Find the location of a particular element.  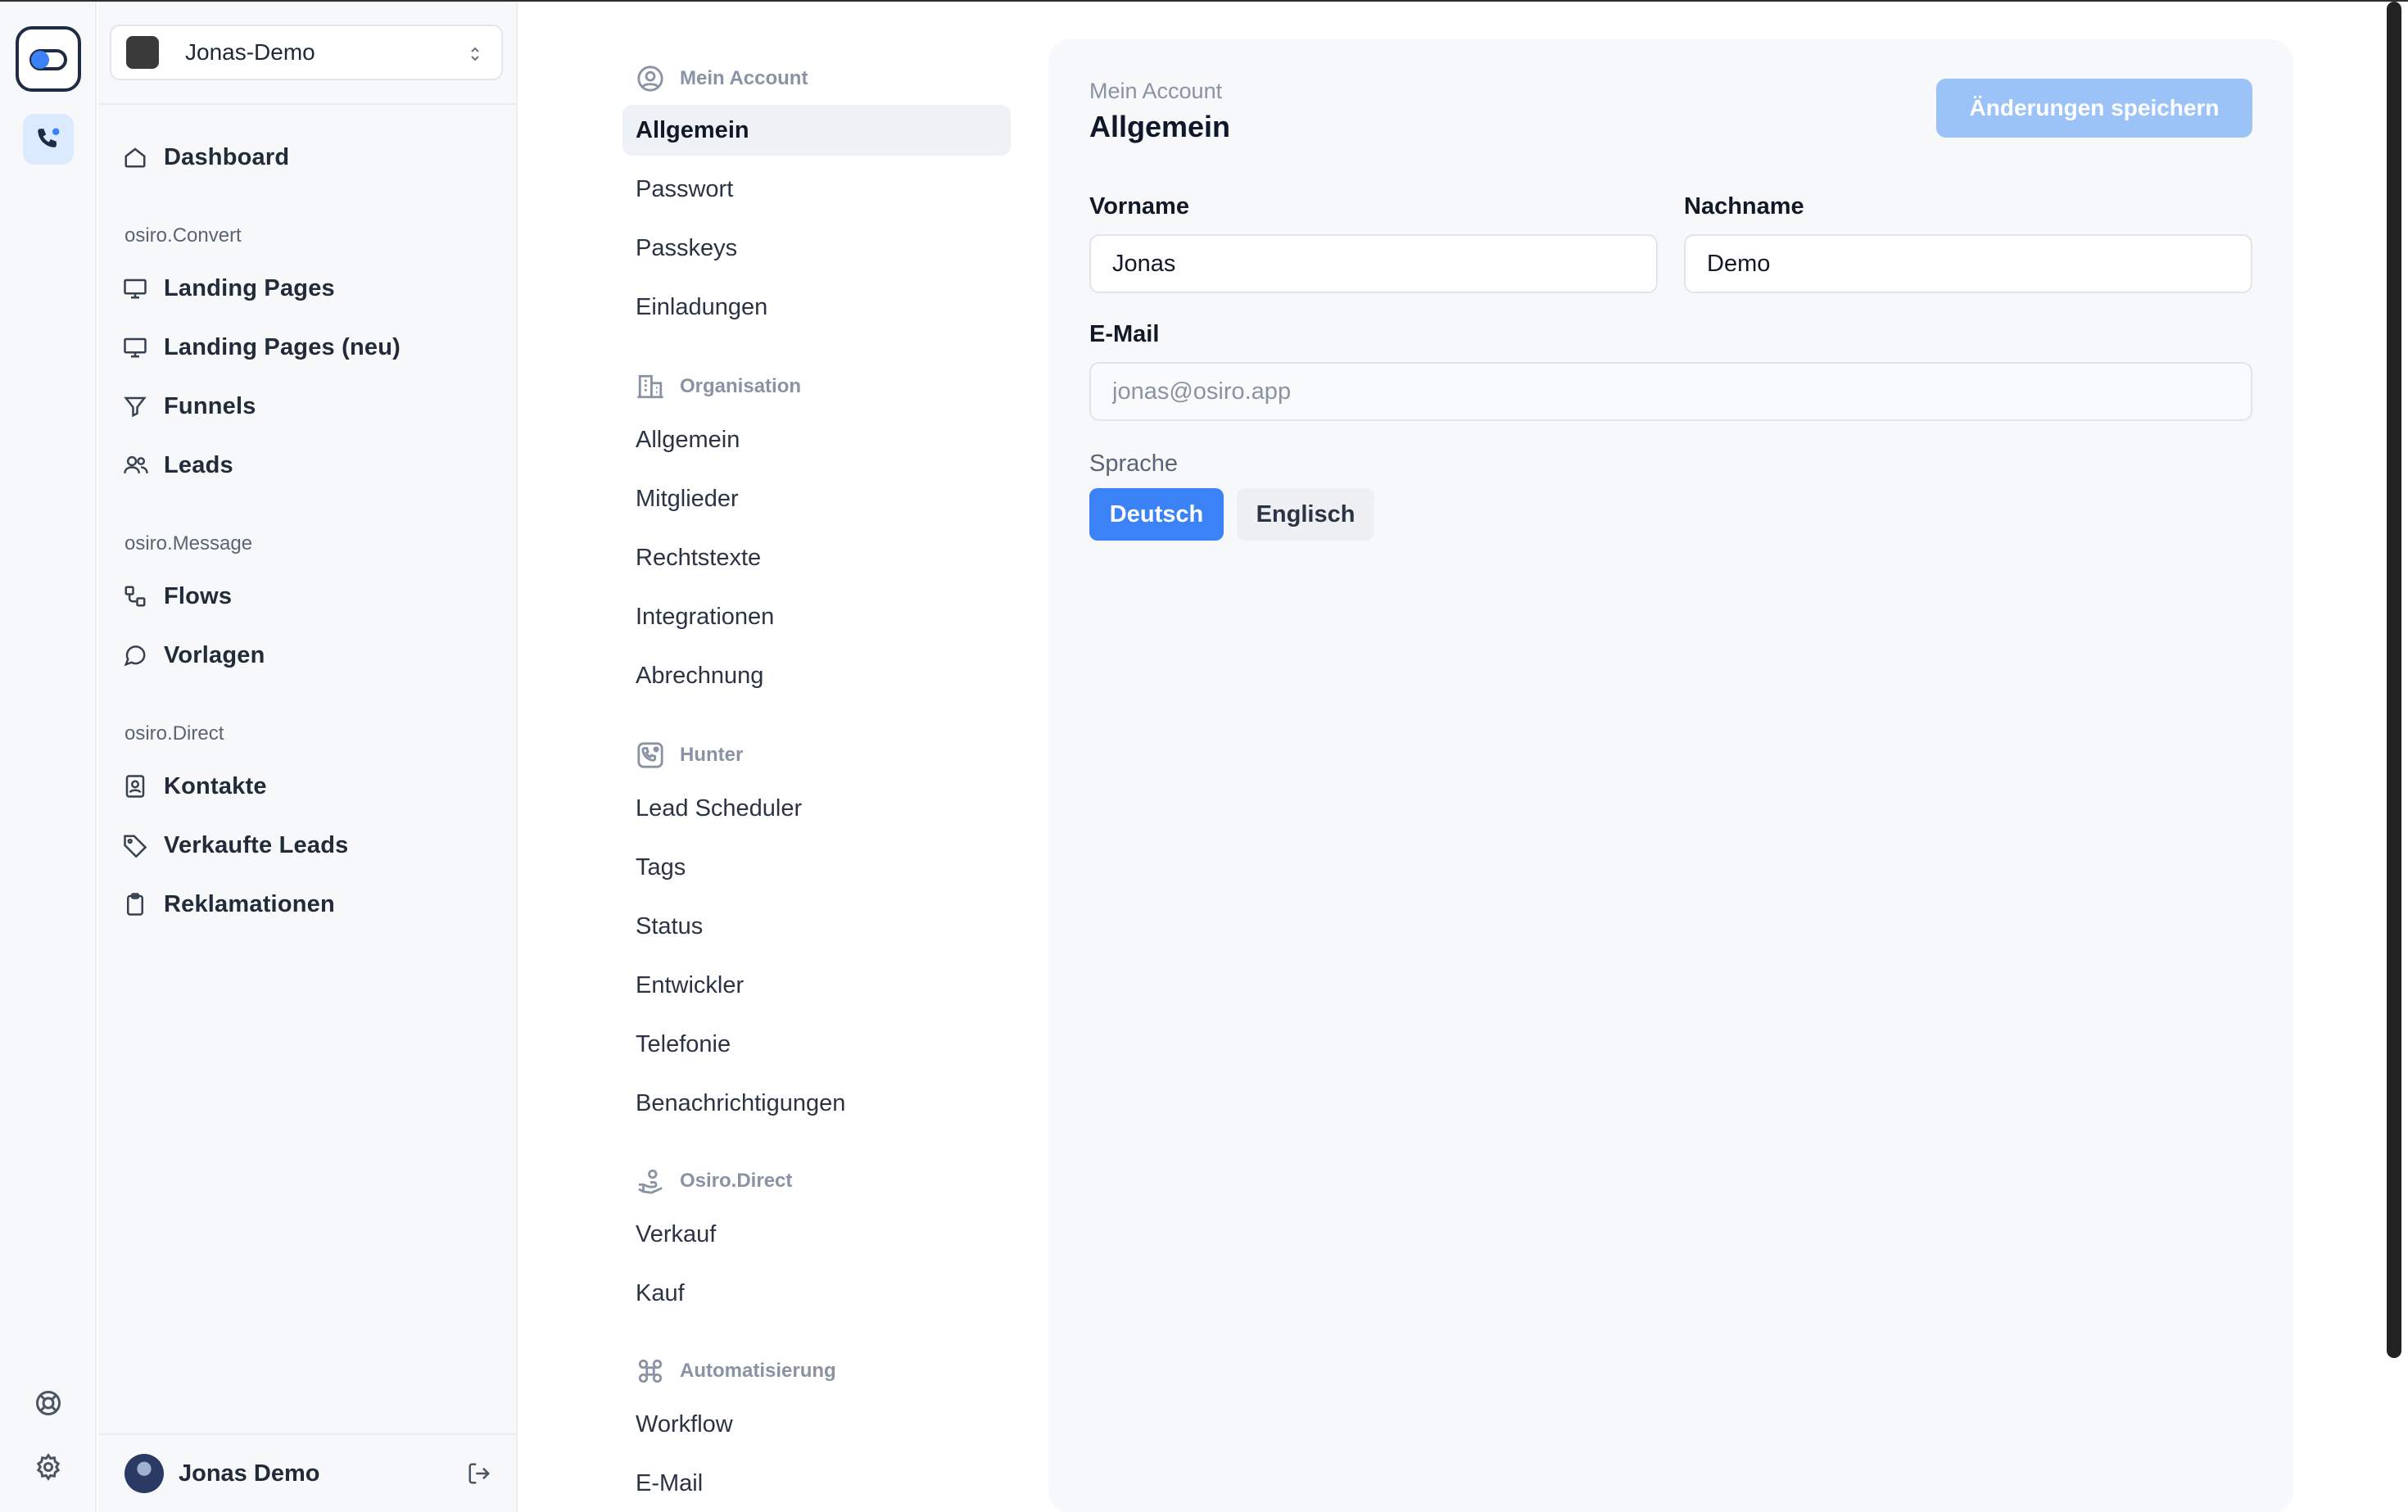

group-label: Automatisierung is located at coordinates (758, 1371).